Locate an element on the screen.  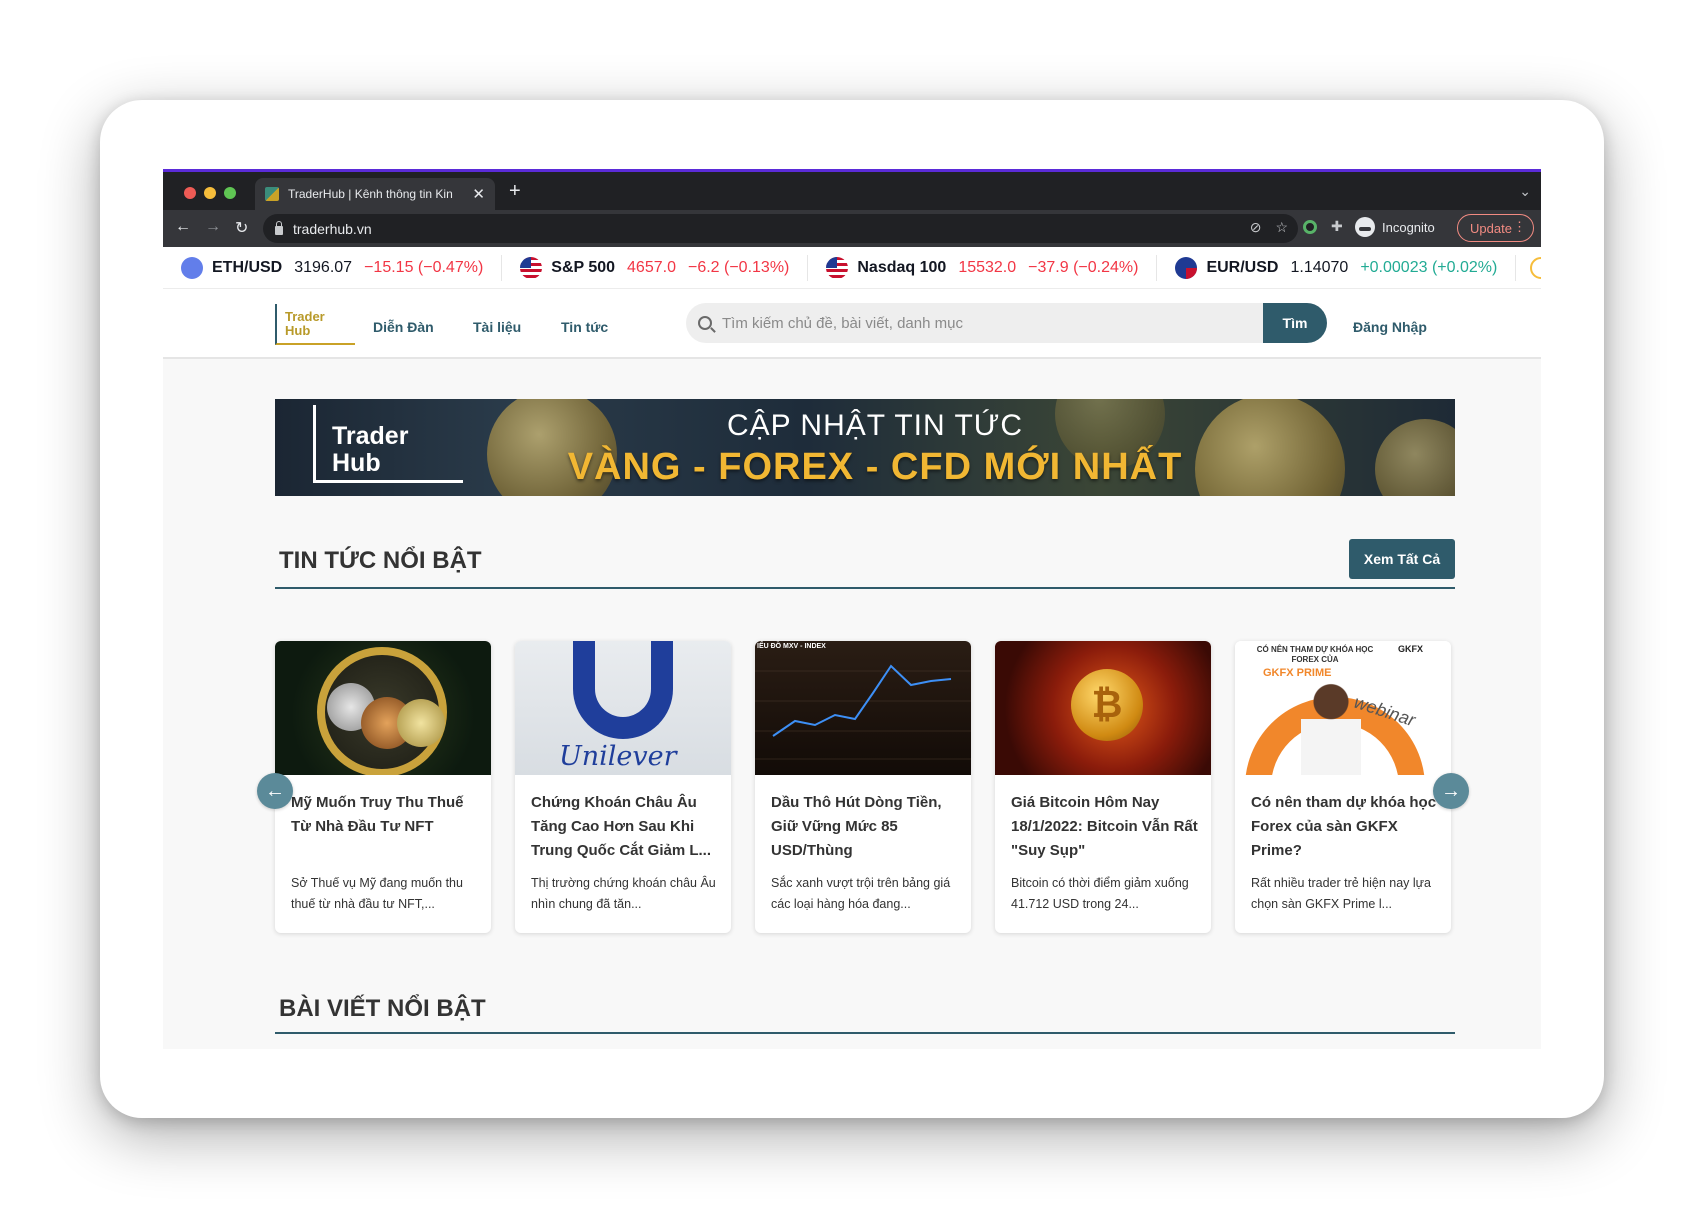
logo-text: Trader Hub is located at coordinates (305, 323).